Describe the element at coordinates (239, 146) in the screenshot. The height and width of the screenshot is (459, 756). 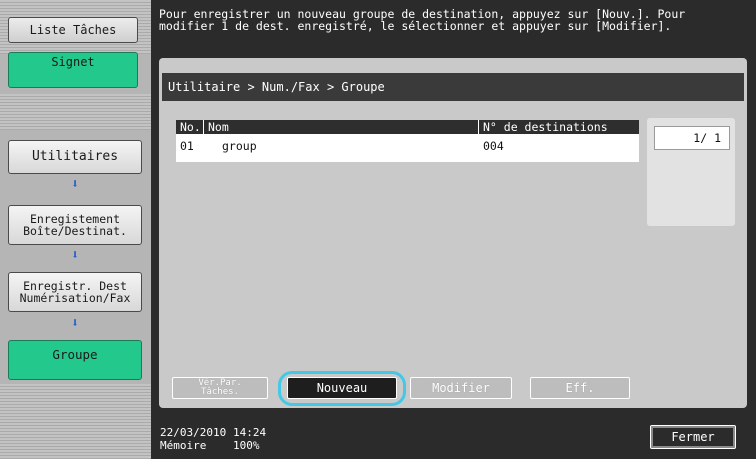
I see `row-name: group` at that location.